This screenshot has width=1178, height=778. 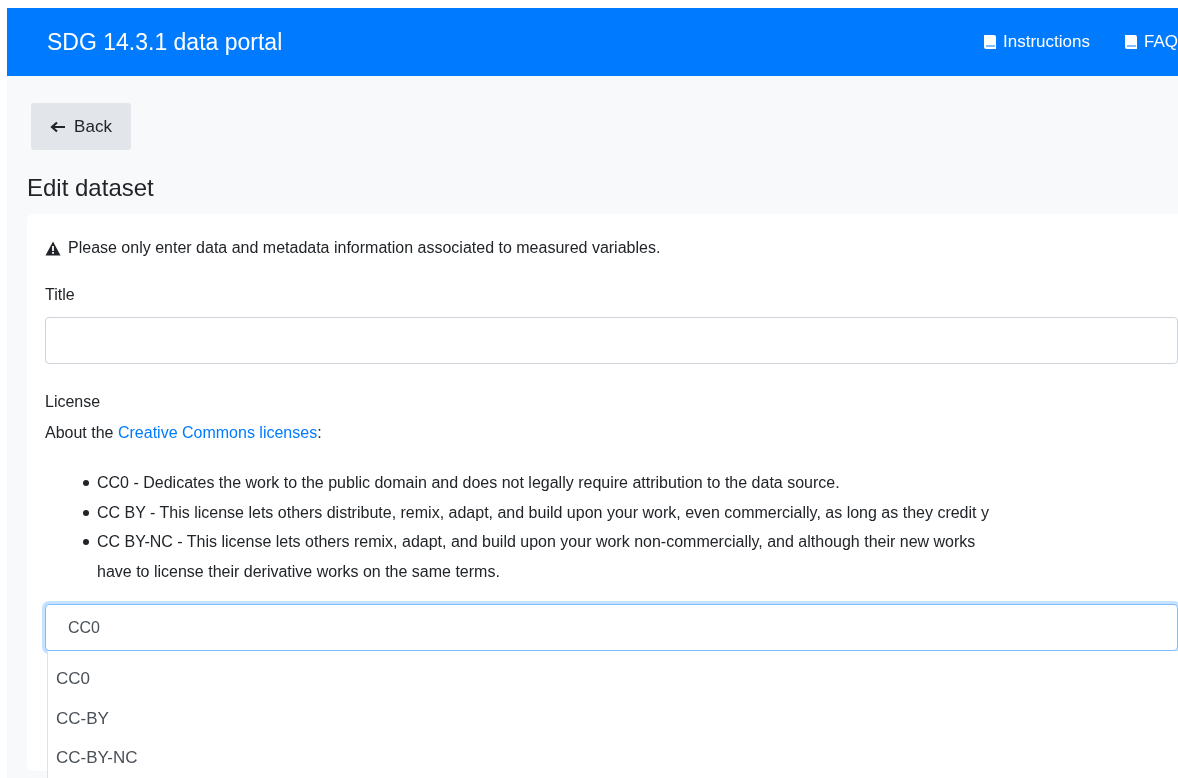 What do you see at coordinates (91, 188) in the screenshot?
I see `page-heading: Edit dataset` at bounding box center [91, 188].